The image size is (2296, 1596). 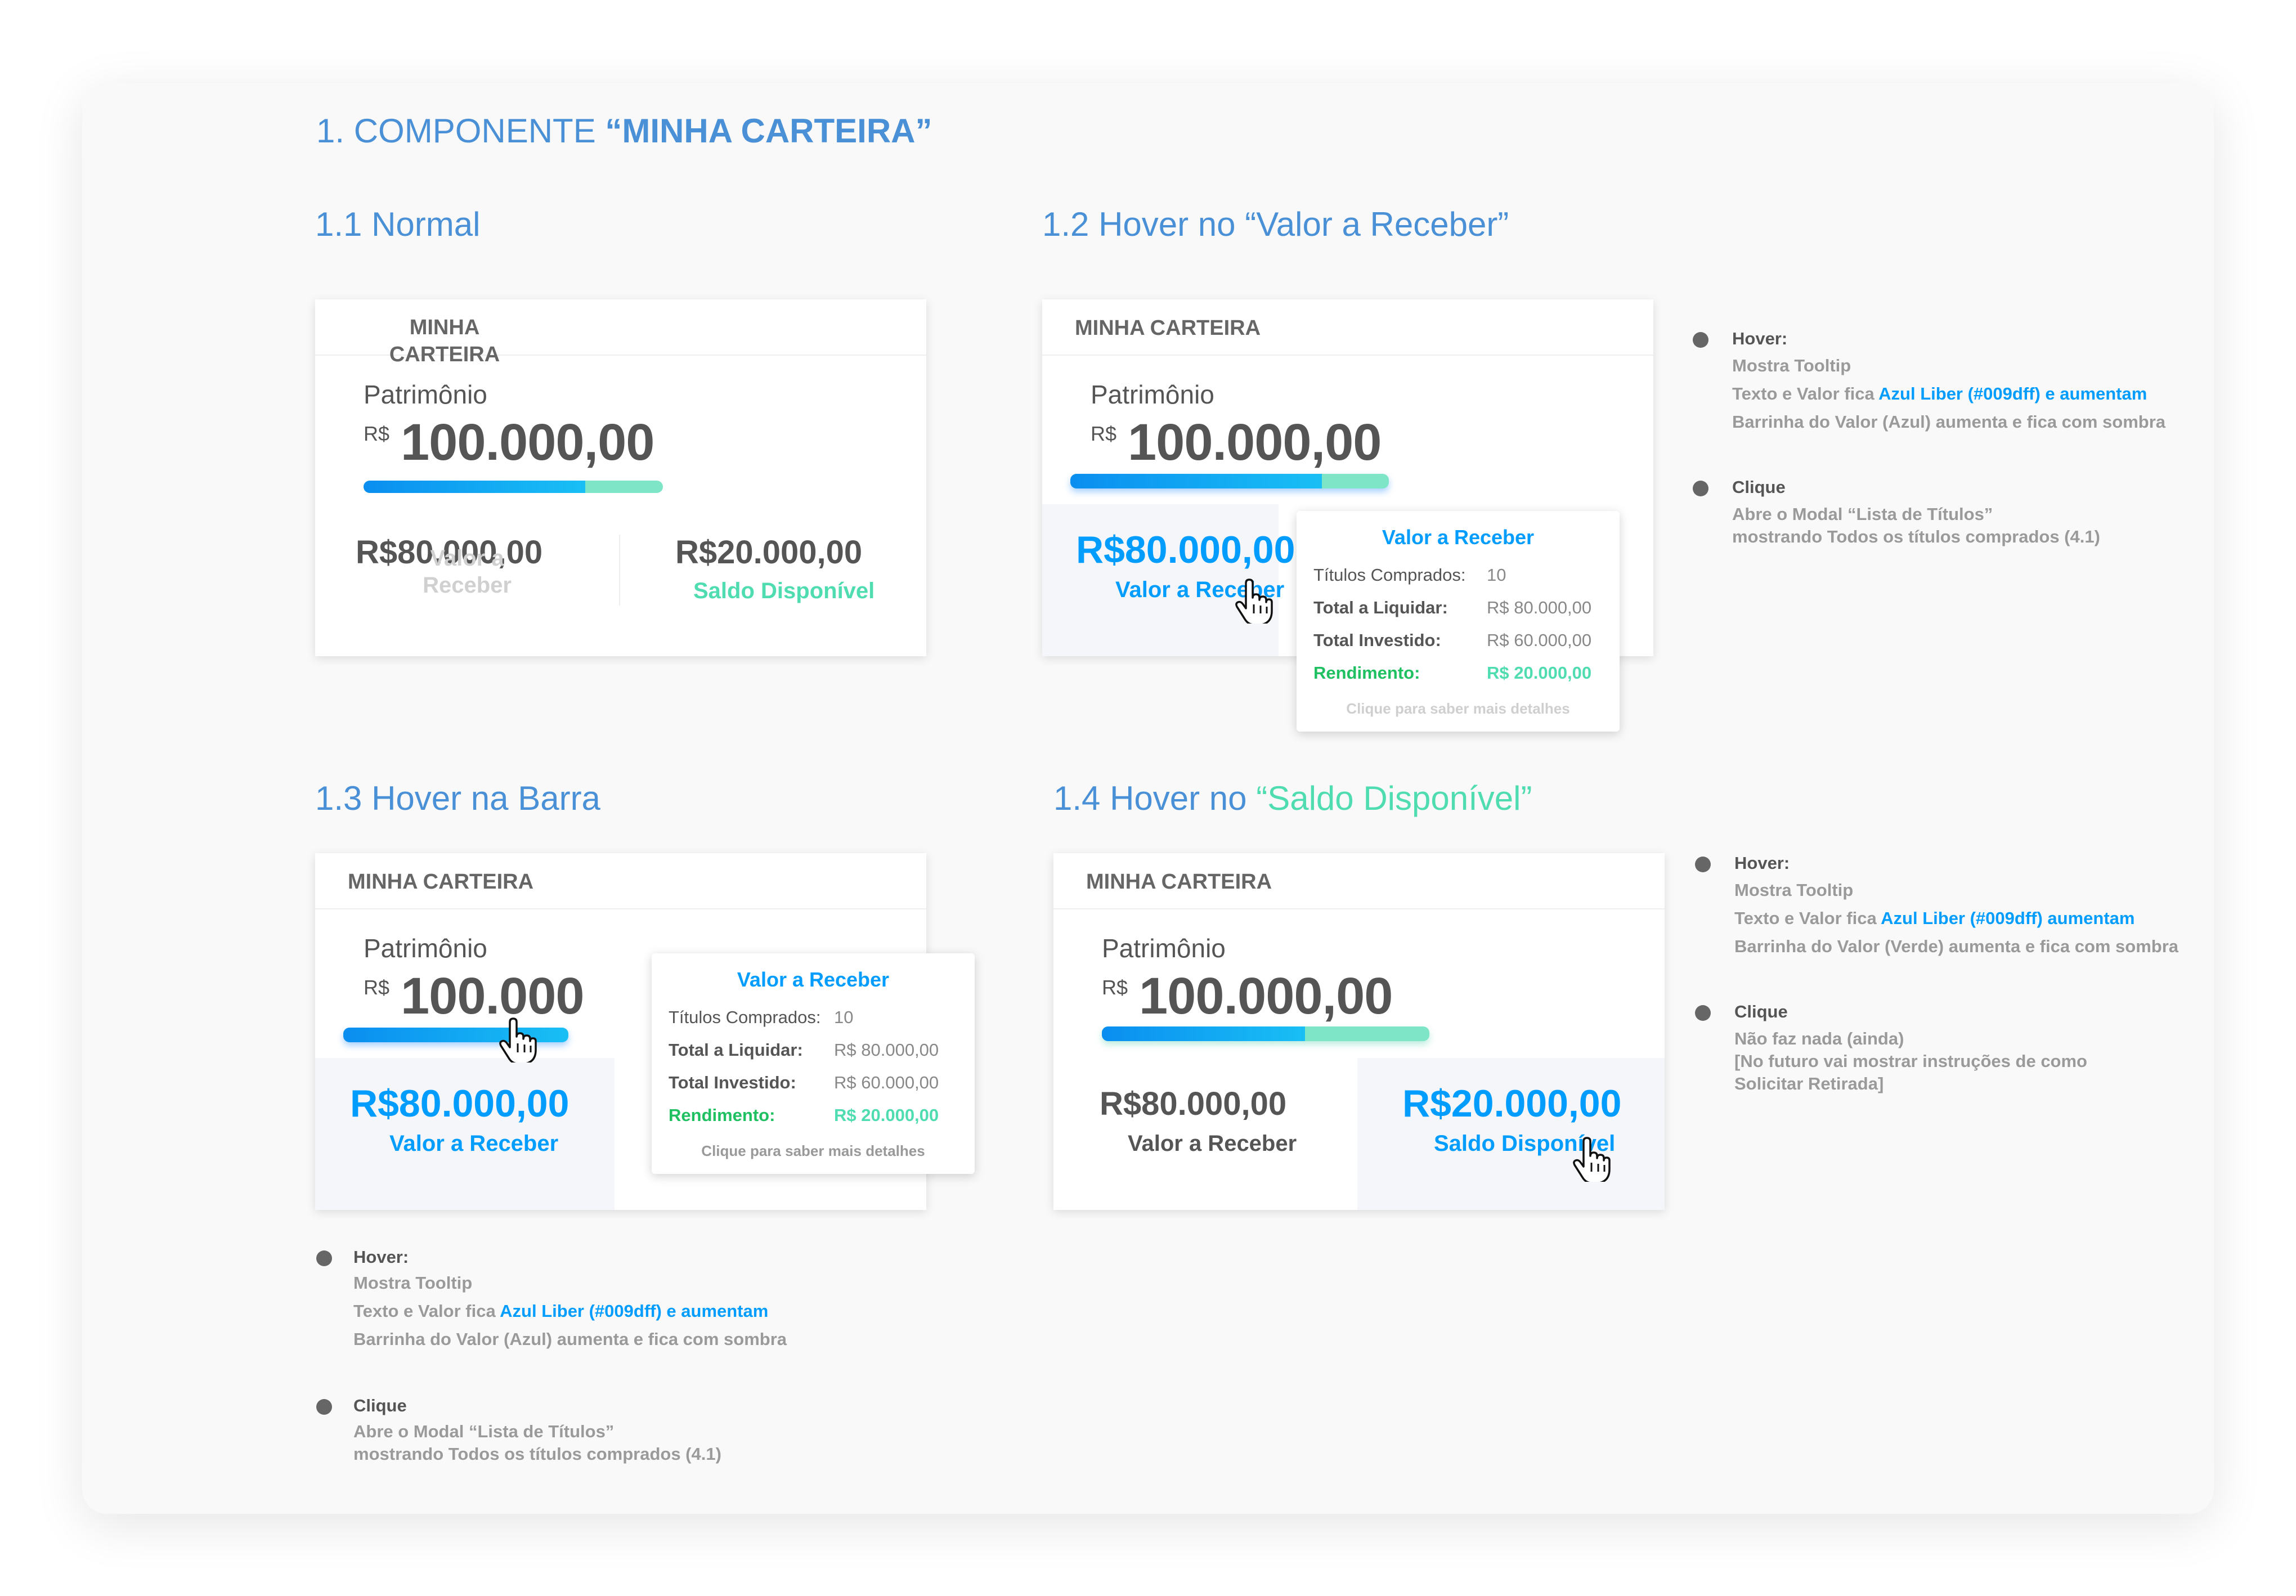 What do you see at coordinates (398, 224) in the screenshot?
I see `section-title-normal: 1.1 Normal` at bounding box center [398, 224].